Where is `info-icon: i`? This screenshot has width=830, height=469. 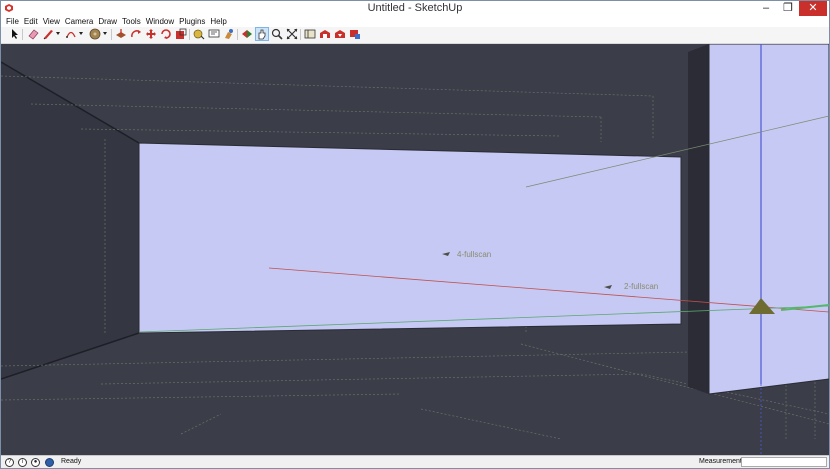
info-icon: i is located at coordinates (22, 462).